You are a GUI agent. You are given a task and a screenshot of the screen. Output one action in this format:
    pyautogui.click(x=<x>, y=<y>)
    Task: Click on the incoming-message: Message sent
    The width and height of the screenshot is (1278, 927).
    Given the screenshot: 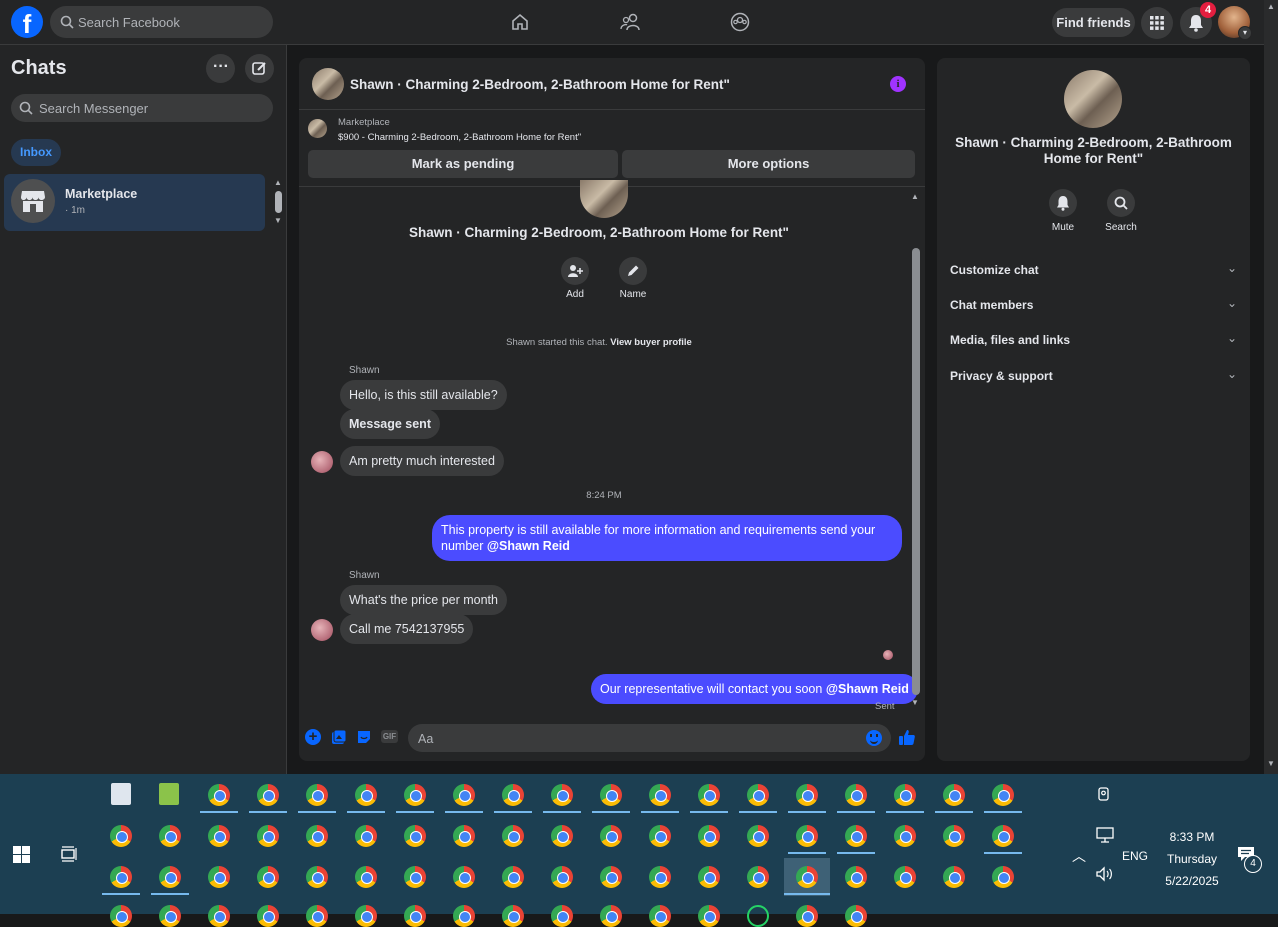 What is the action you would take?
    pyautogui.click(x=390, y=424)
    